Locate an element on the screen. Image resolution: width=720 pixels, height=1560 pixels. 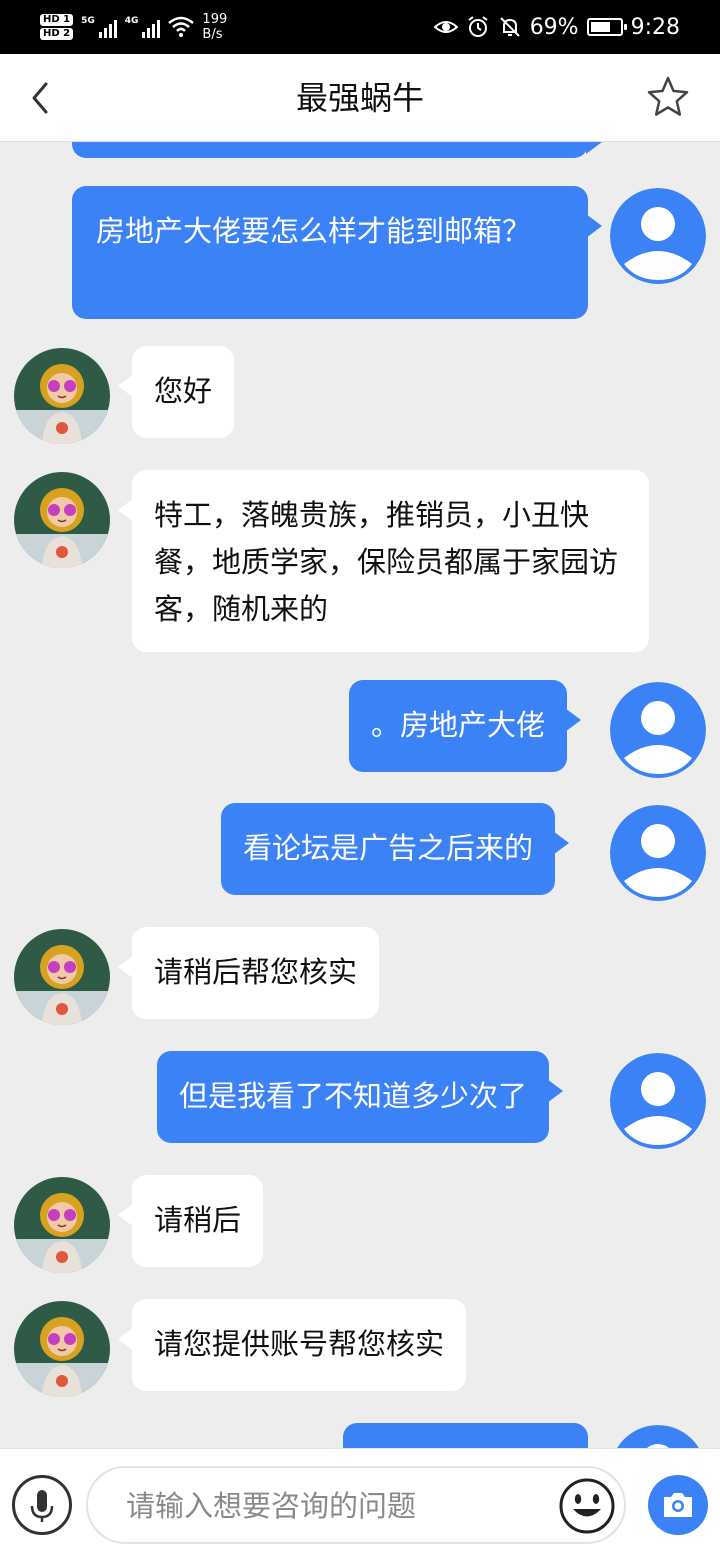
network-rate: 199 B/s is located at coordinates (214, 27).